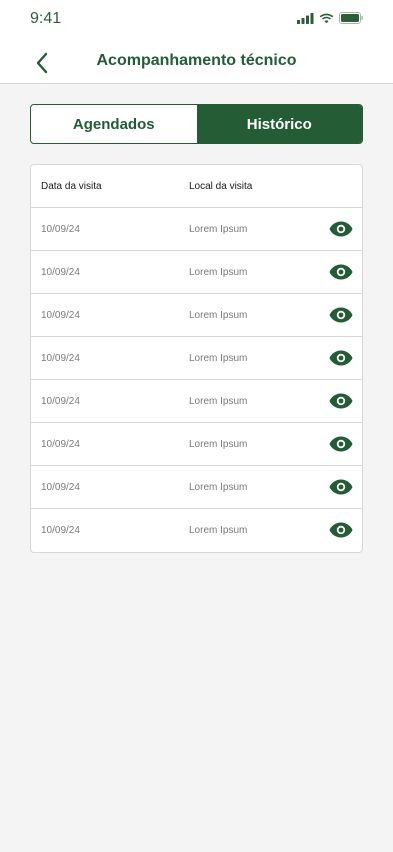  I want to click on page-title: Acompanhamento técnico, so click(196, 60).